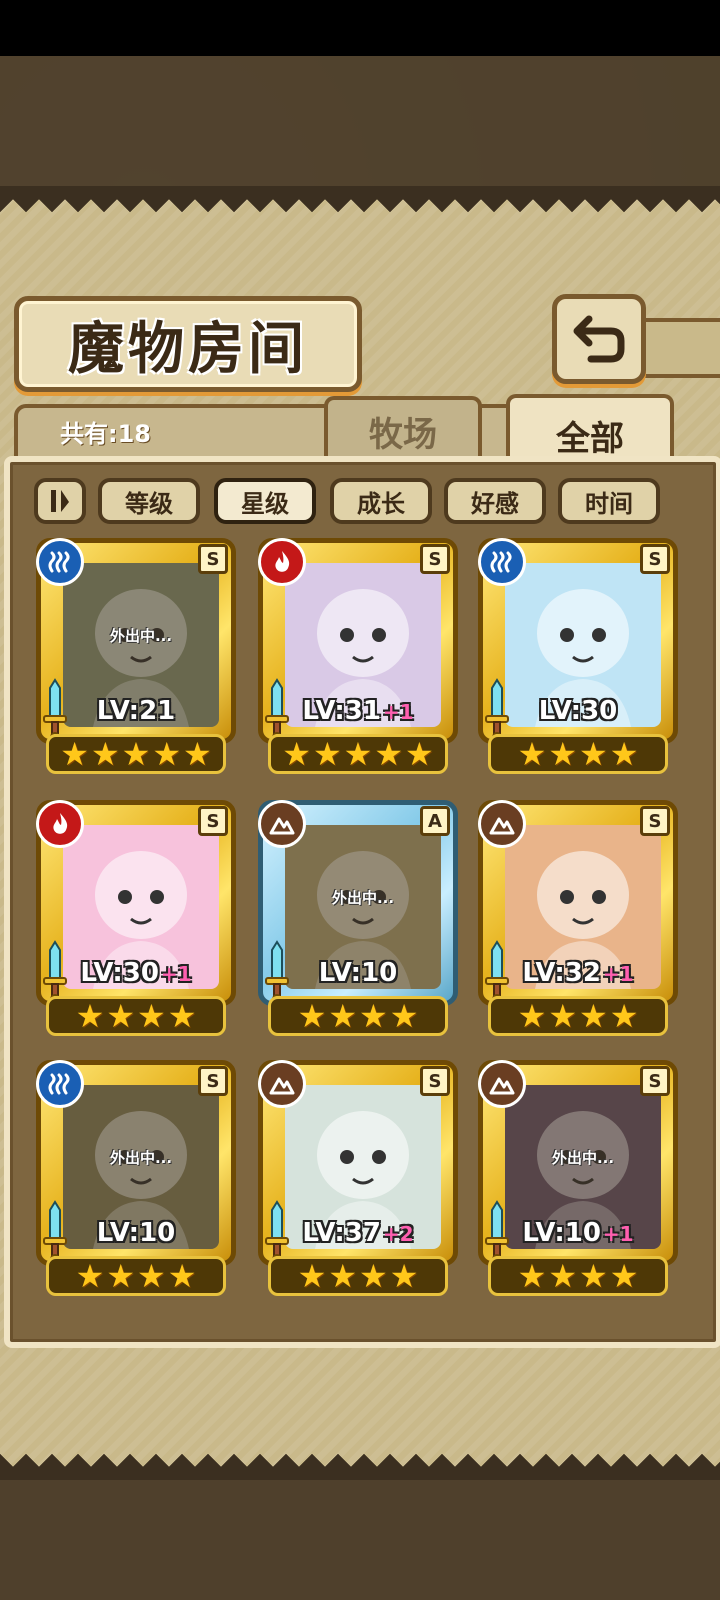 The width and height of the screenshot is (720, 1600). I want to click on monster-card: S LV:37 +2 ★ ★ ★ ★, so click(358, 1180).